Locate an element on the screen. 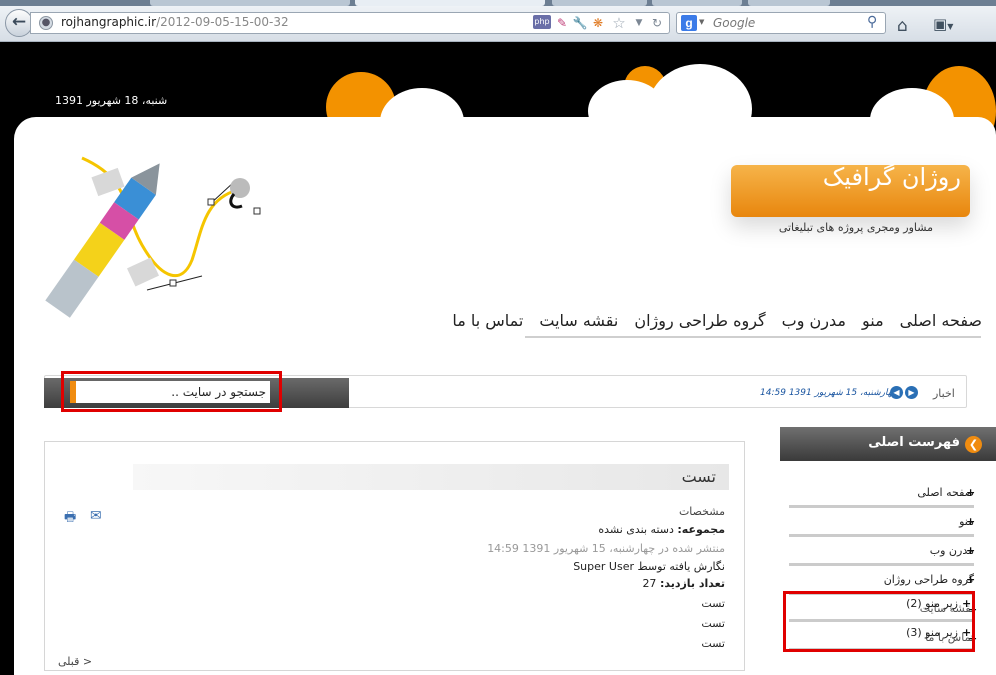 Image resolution: width=996 pixels, height=675 pixels. url-text: rojhangraphic.ir/2012-09-05-15-00-32 is located at coordinates (175, 22).